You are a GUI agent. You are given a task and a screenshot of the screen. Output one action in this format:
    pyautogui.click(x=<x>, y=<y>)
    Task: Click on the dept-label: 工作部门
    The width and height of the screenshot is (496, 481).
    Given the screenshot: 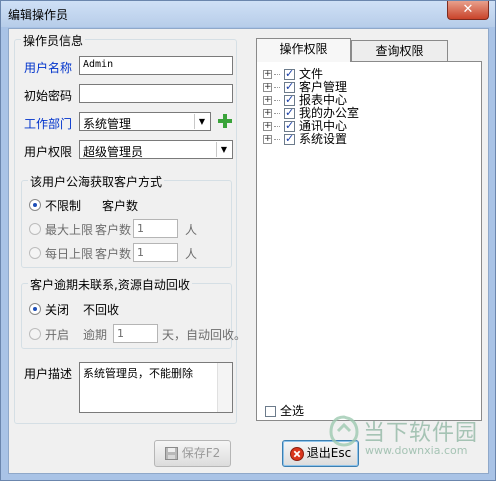 What is the action you would take?
    pyautogui.click(x=48, y=123)
    